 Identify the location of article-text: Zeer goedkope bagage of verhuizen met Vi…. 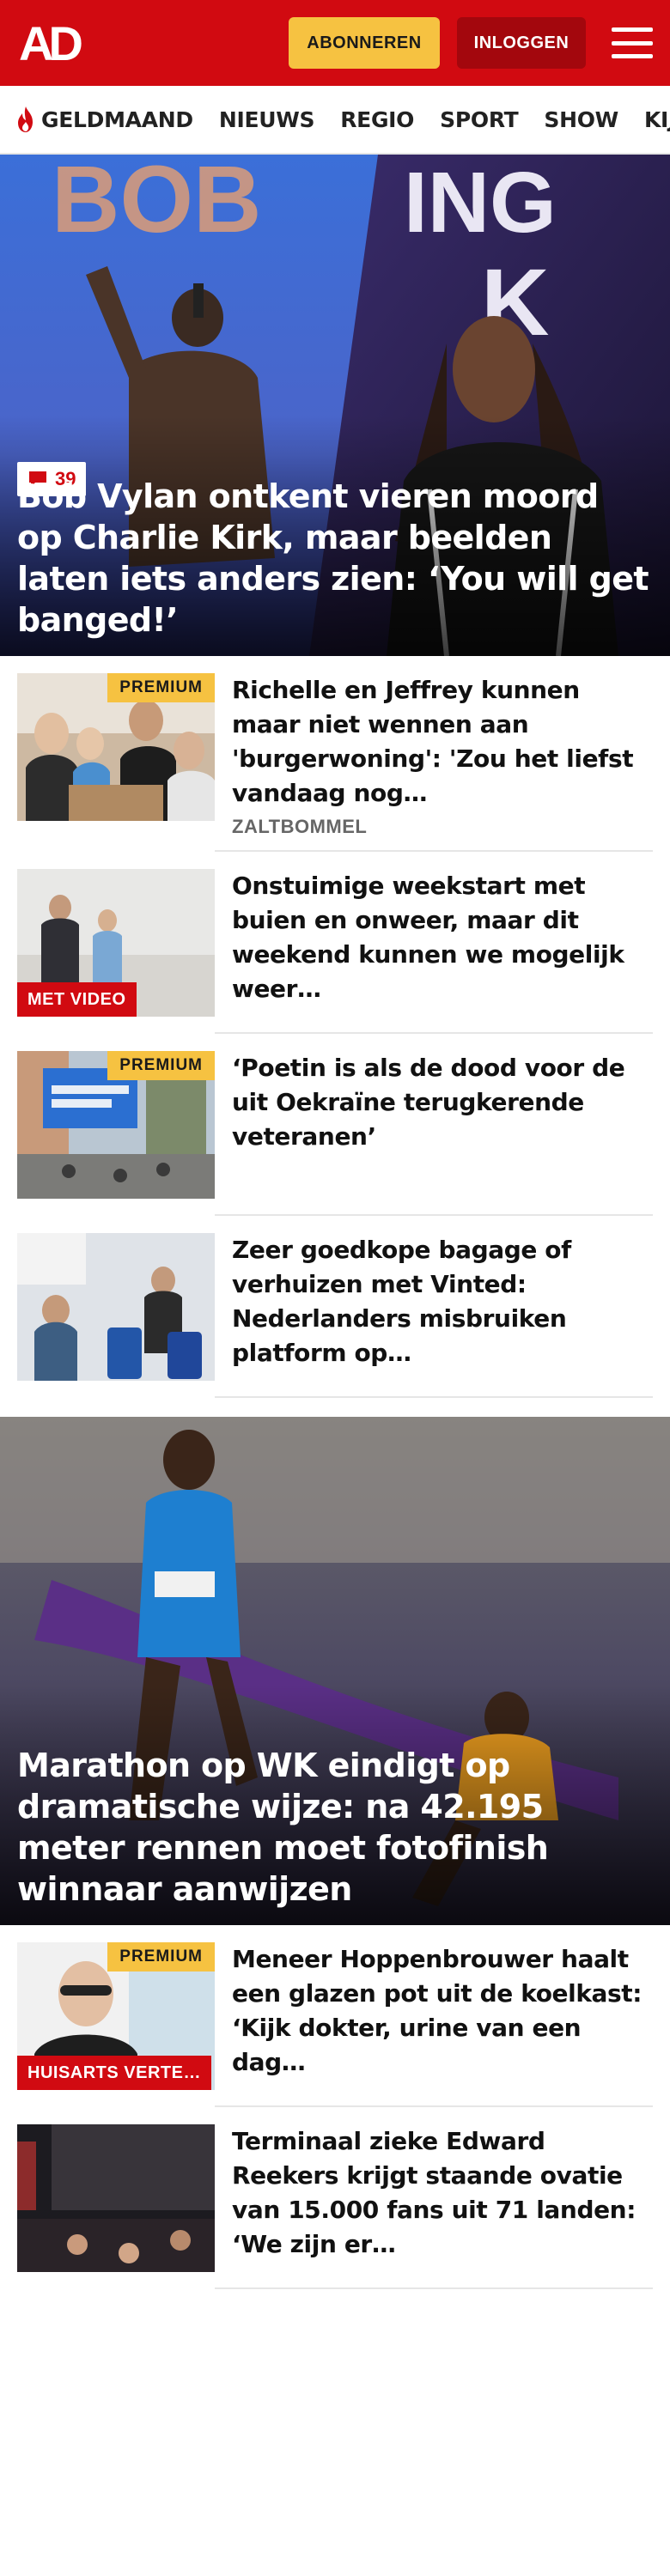
(434, 1316).